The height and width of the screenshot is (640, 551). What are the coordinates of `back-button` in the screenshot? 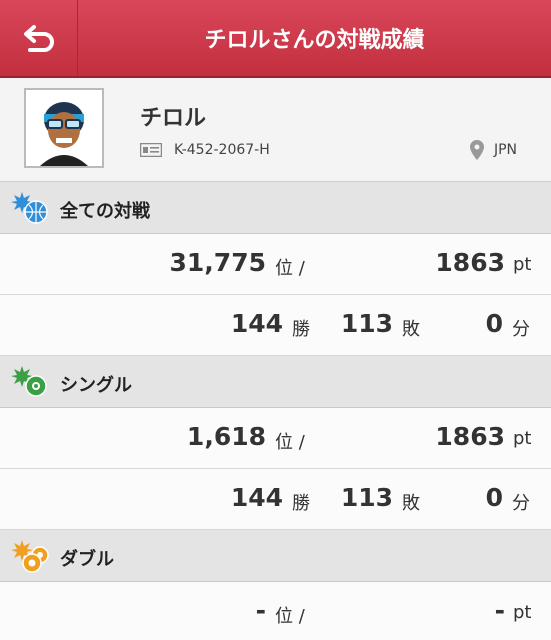 It's located at (39, 38).